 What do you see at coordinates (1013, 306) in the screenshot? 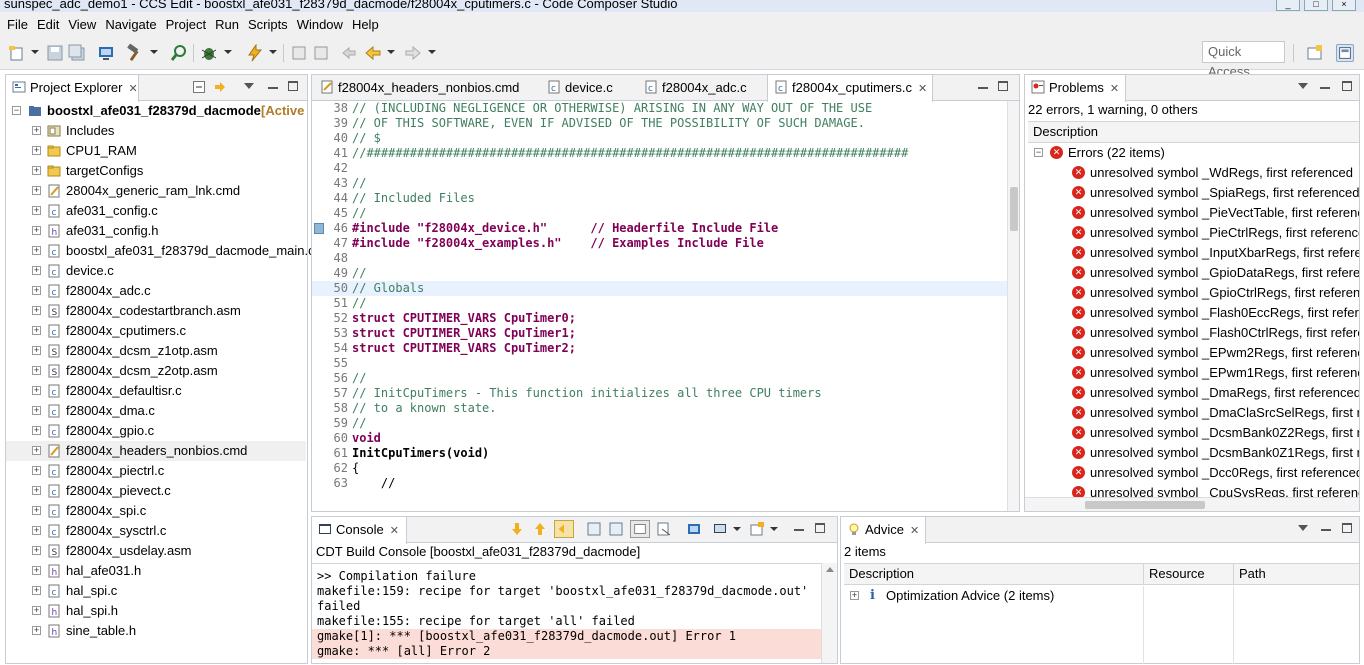
I see `editor-scrollbar` at bounding box center [1013, 306].